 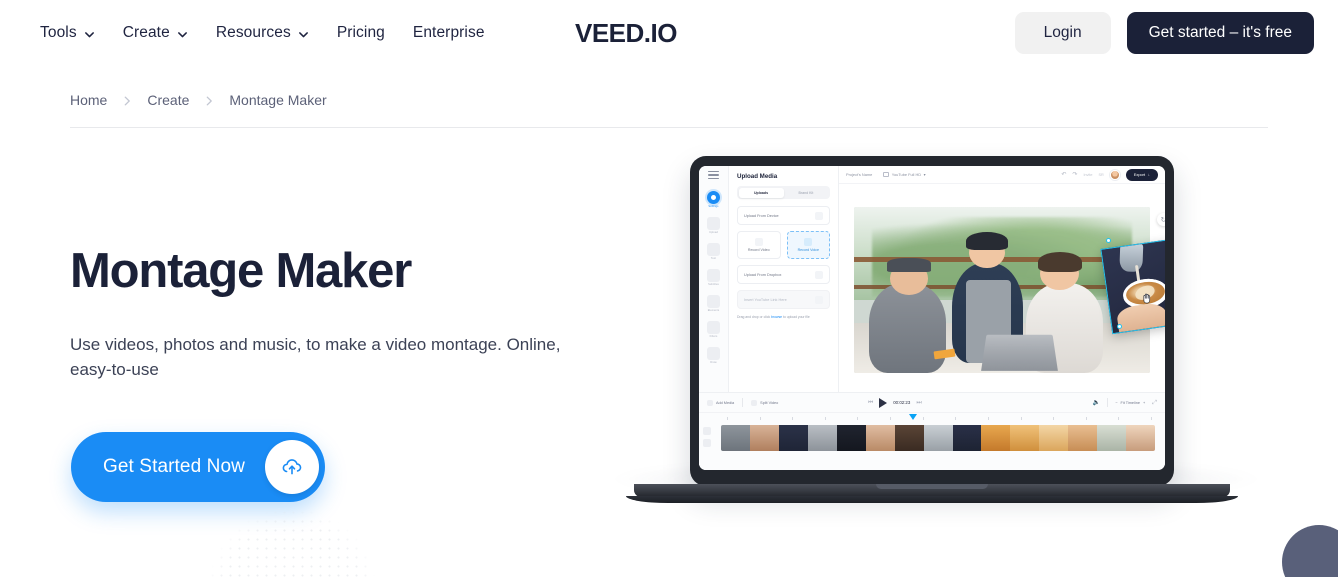 I want to click on laptop-base-foot, so click(x=932, y=499).